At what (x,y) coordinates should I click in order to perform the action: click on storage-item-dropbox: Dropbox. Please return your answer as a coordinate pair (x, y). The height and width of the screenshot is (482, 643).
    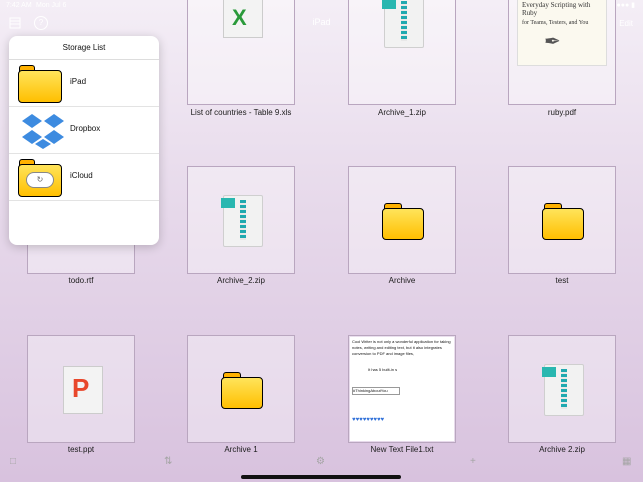
    Looking at the image, I should click on (84, 130).